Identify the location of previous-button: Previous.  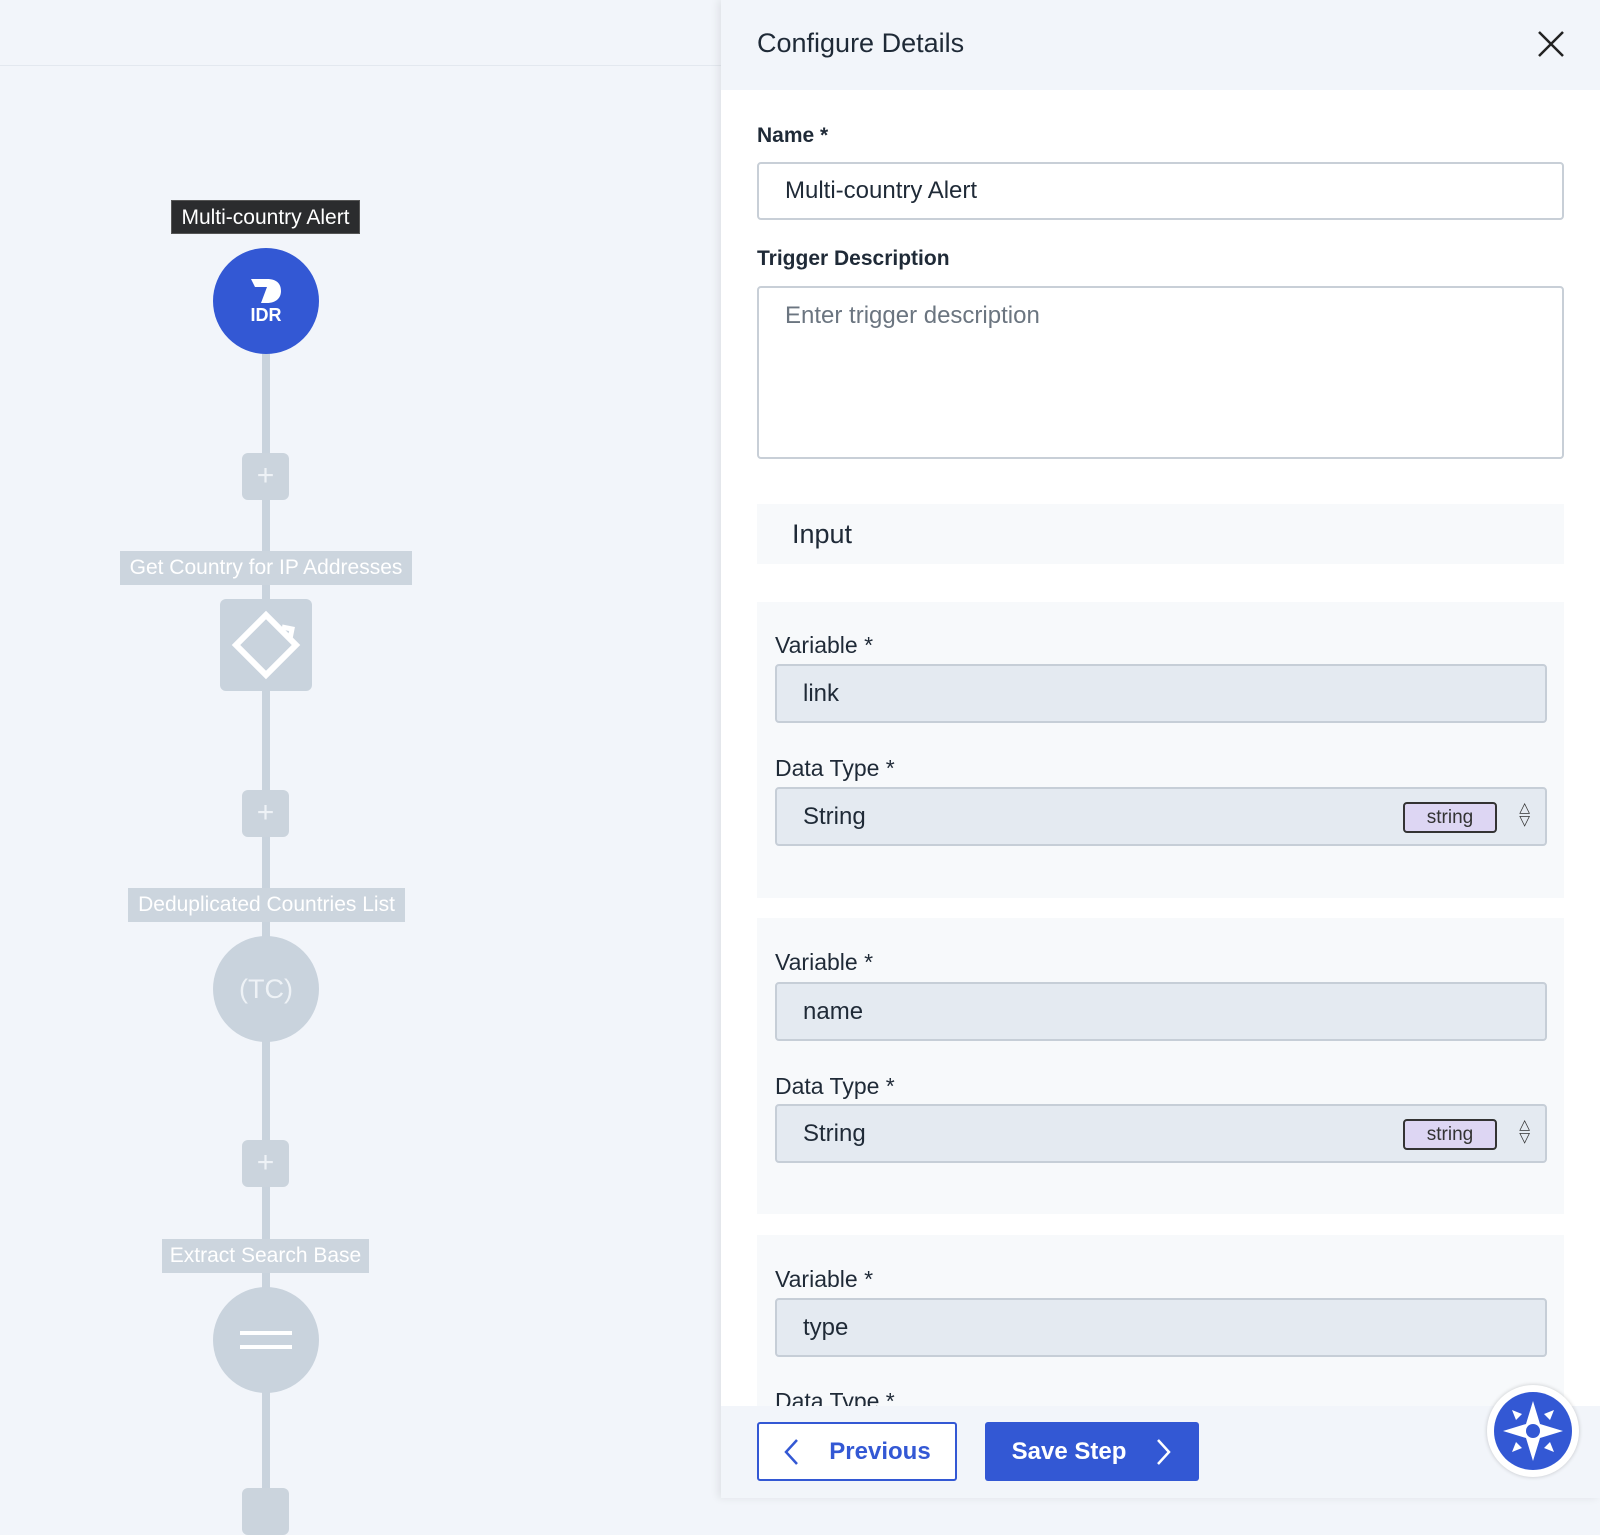
(857, 1451).